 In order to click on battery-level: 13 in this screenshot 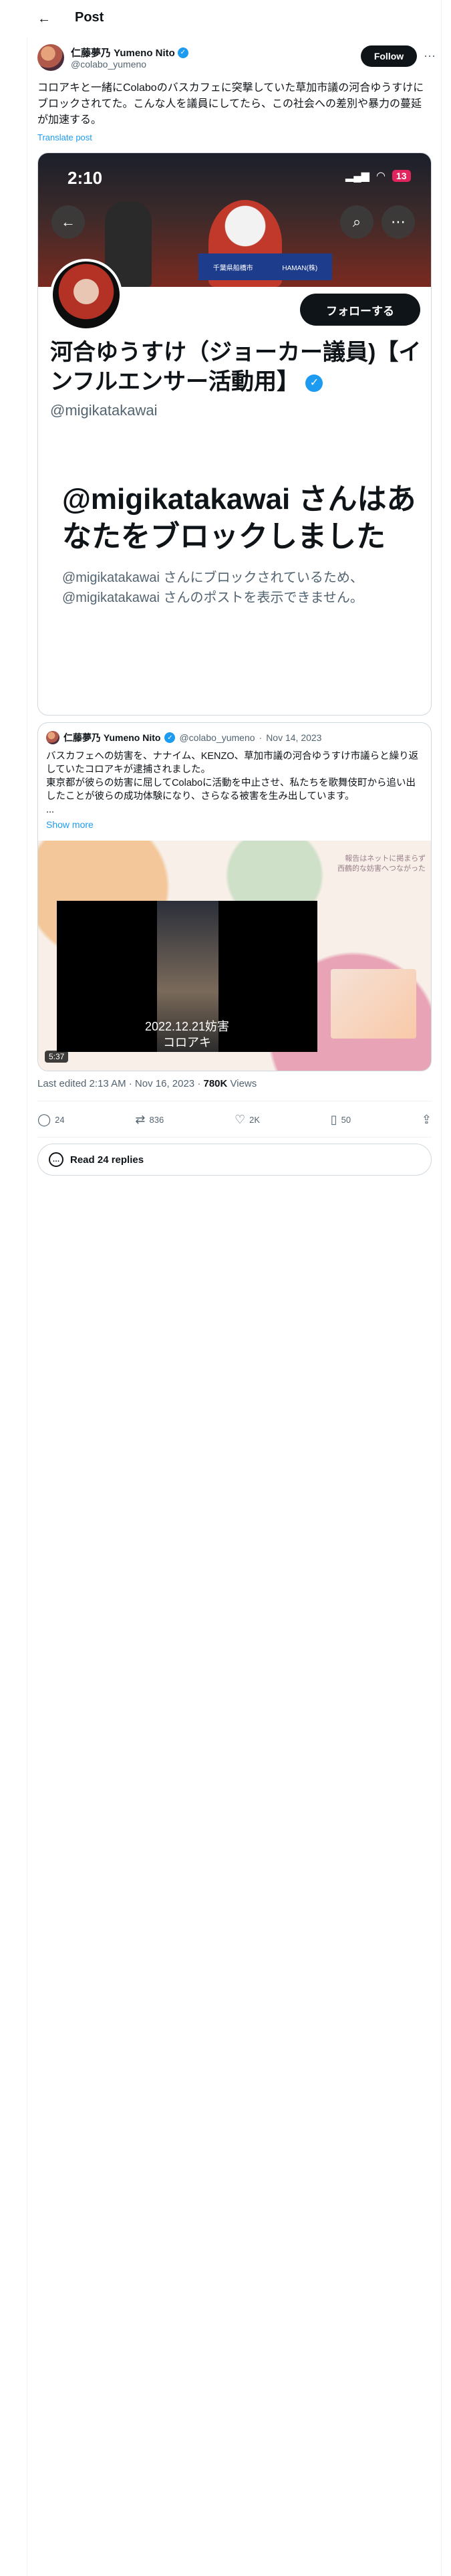, I will do `click(401, 176)`.